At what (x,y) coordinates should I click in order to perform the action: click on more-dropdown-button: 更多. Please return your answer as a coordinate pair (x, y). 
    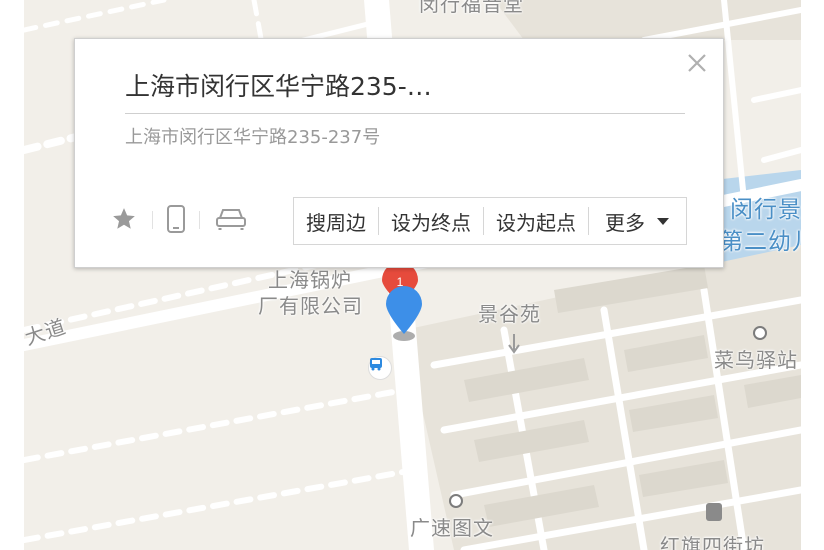
    Looking at the image, I should click on (637, 221).